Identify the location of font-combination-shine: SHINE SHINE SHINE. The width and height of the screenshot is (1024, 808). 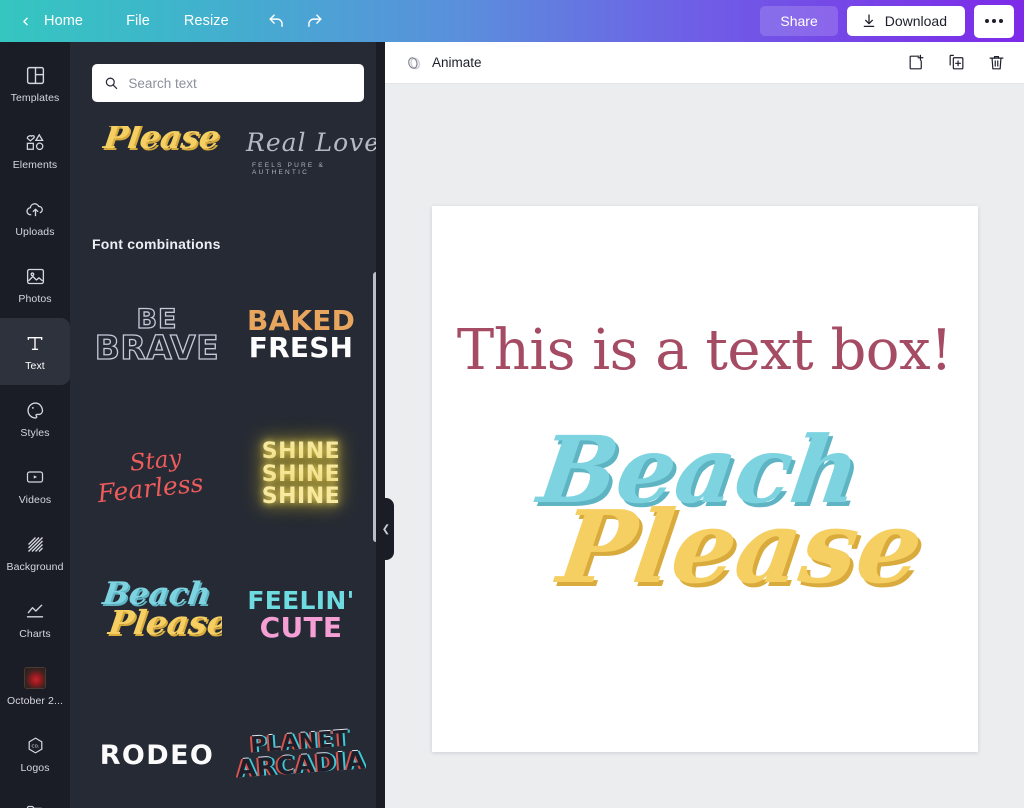
(301, 475).